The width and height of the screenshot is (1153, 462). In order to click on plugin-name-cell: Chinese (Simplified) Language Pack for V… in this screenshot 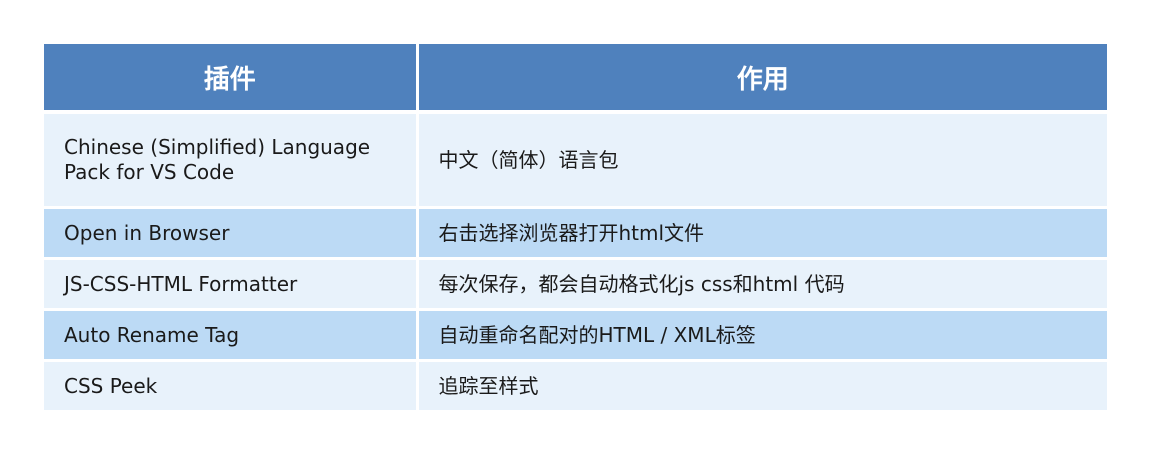, I will do `click(231, 160)`.